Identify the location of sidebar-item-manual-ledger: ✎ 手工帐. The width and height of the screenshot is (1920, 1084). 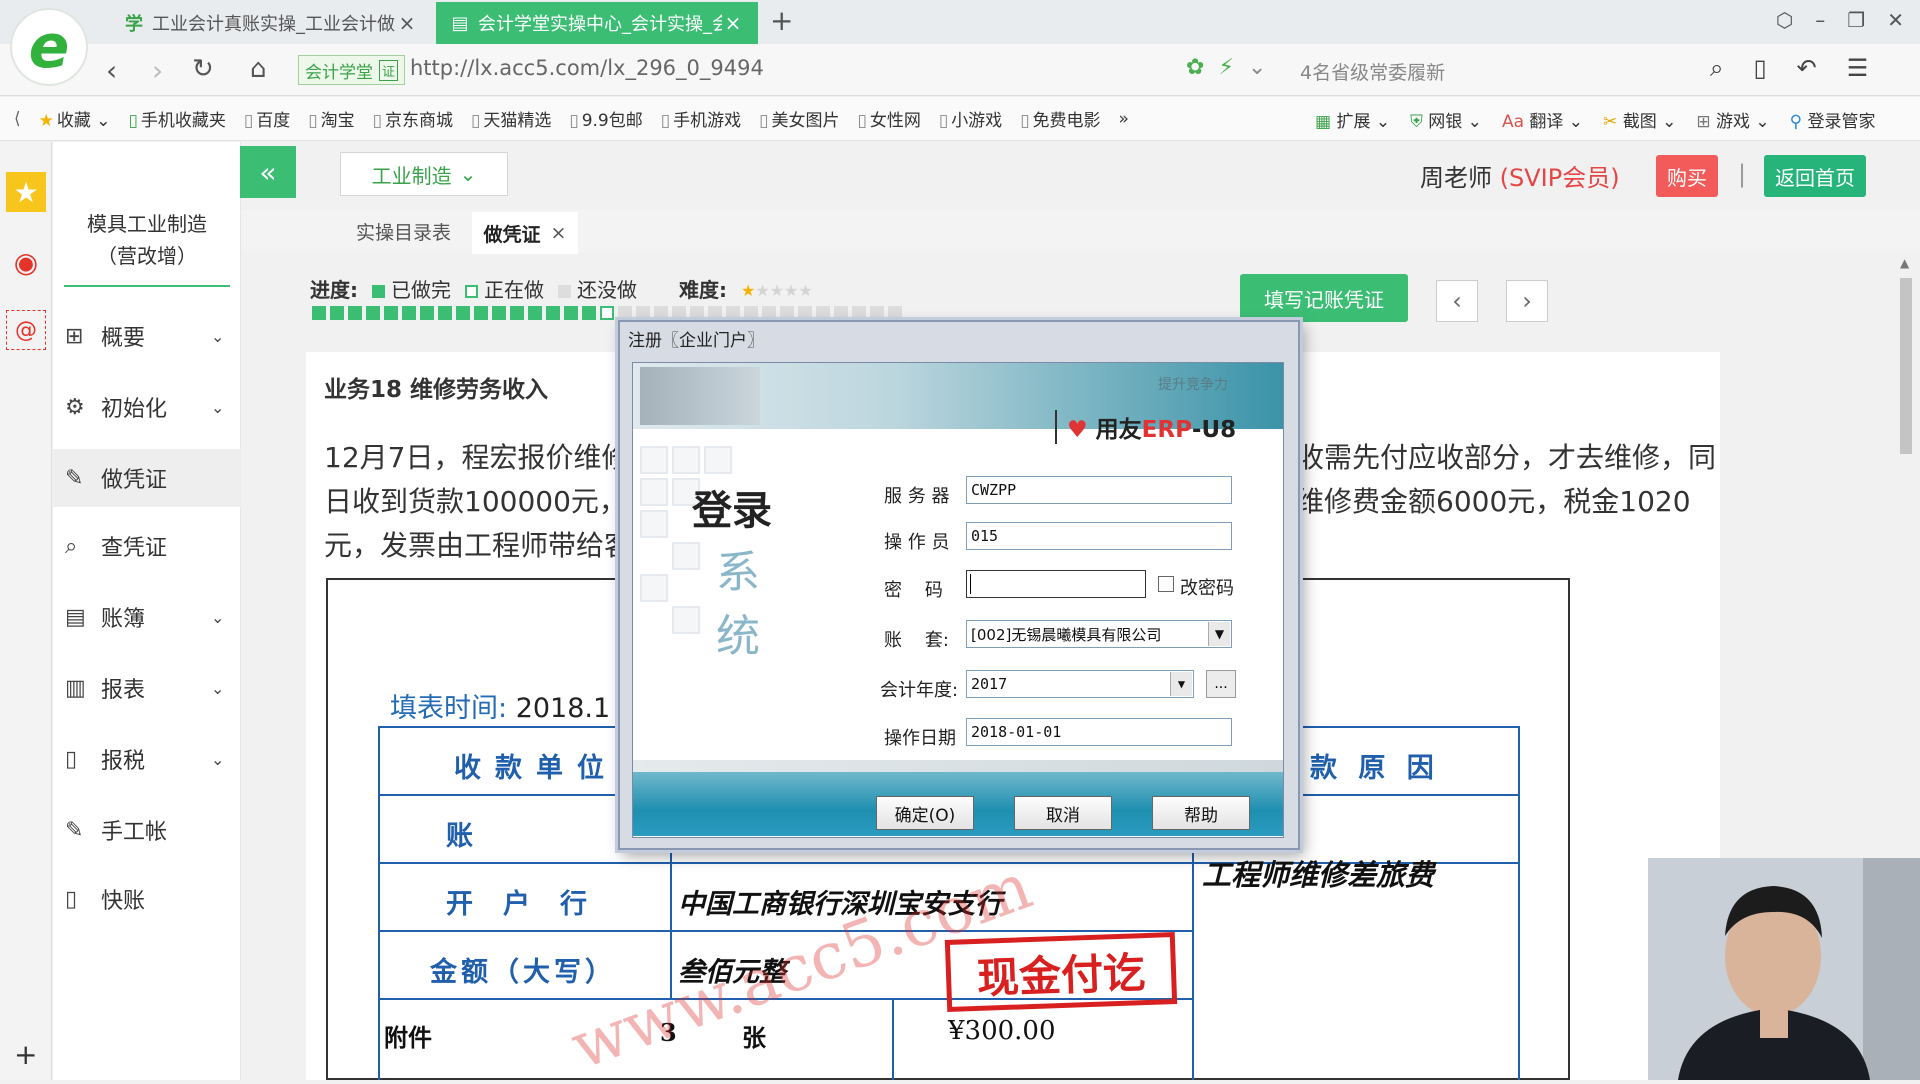
(147, 830).